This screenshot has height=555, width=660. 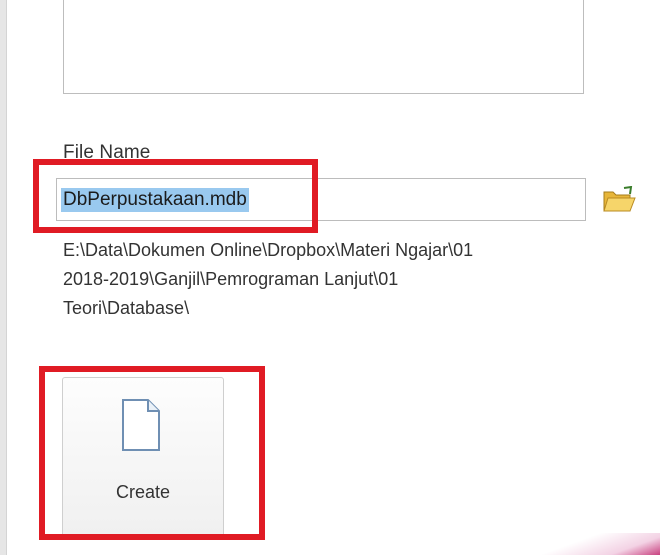 What do you see at coordinates (3, 277) in the screenshot?
I see `pane-divider` at bounding box center [3, 277].